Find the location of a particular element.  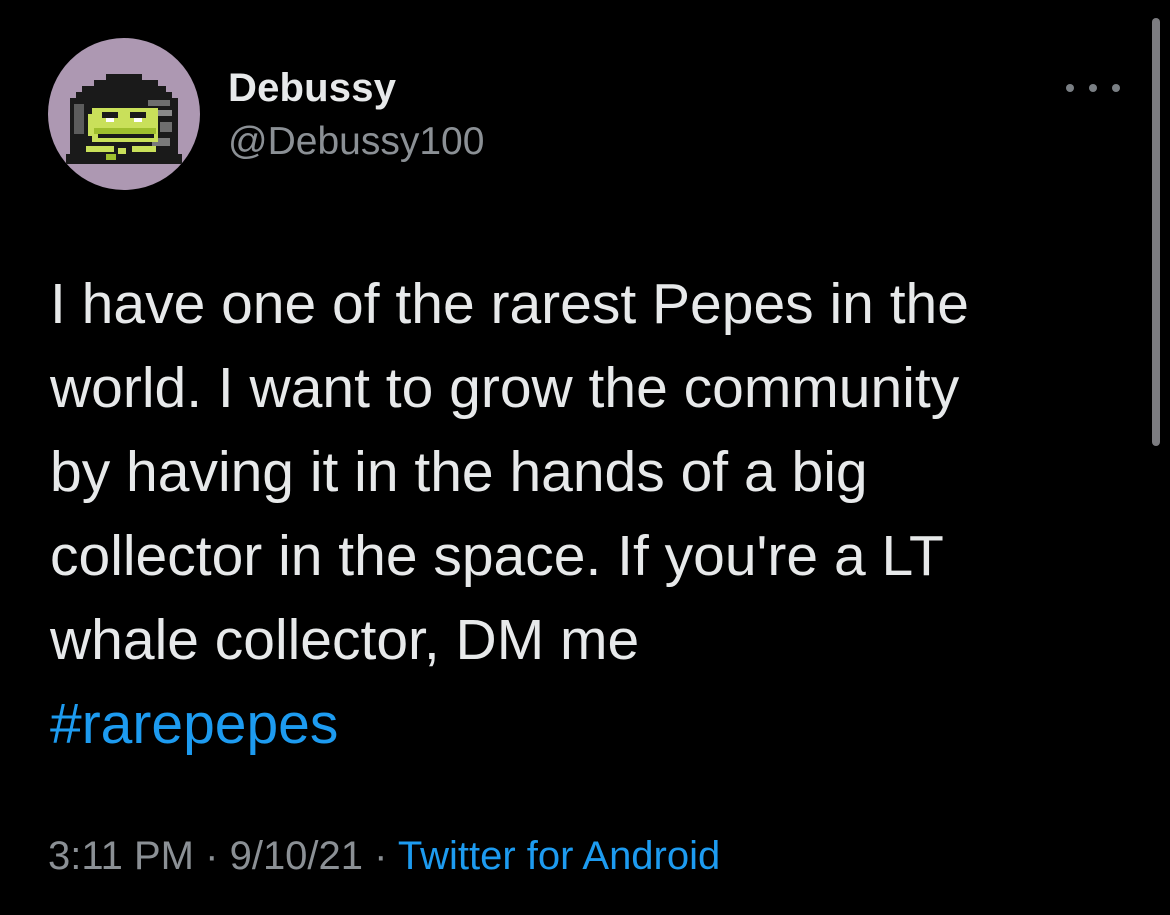

more-options-button is located at coordinates (1093, 88).